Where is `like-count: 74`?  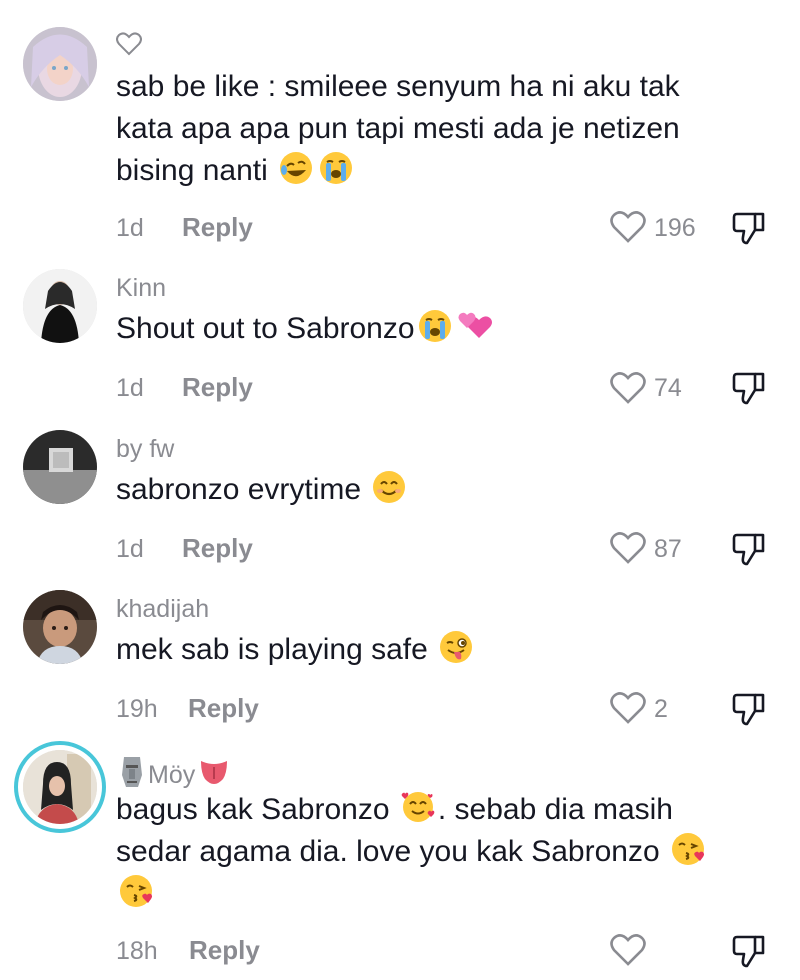
like-count: 74 is located at coordinates (668, 388).